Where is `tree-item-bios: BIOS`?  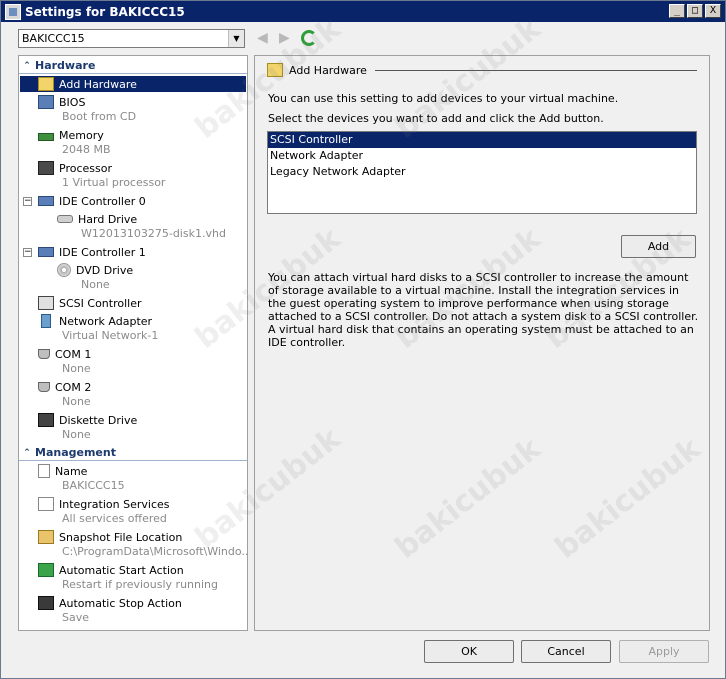 tree-item-bios: BIOS is located at coordinates (61, 102).